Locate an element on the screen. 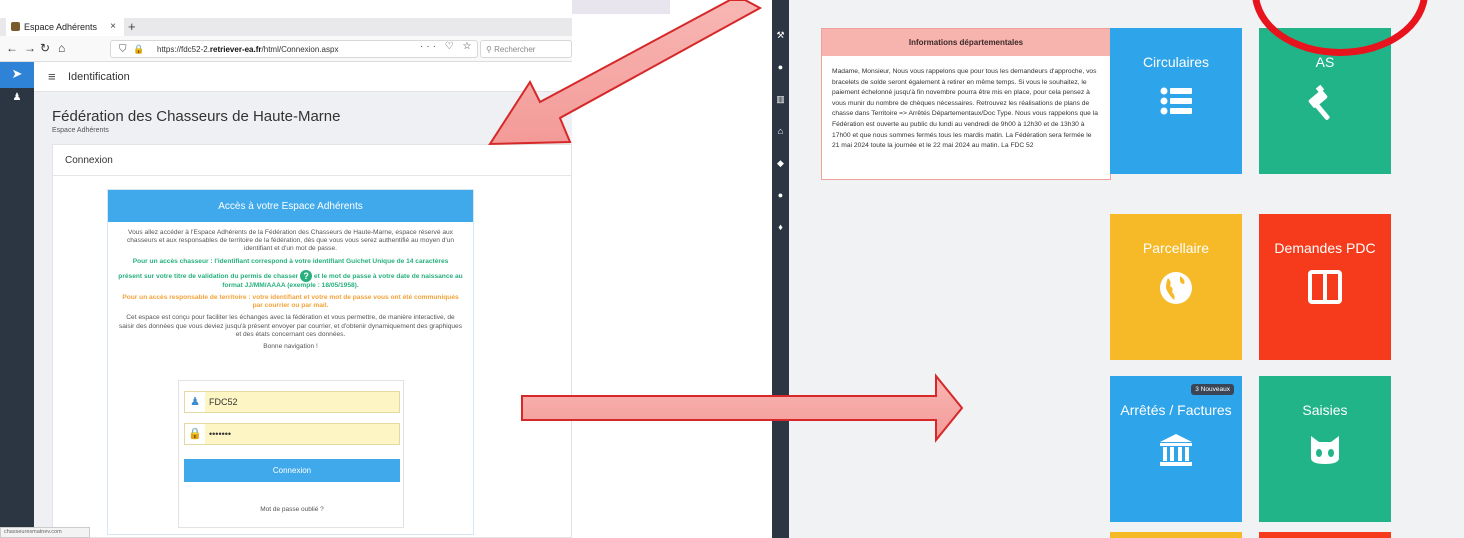 This screenshot has height=538, width=1464. favicon-icon is located at coordinates (15, 26).